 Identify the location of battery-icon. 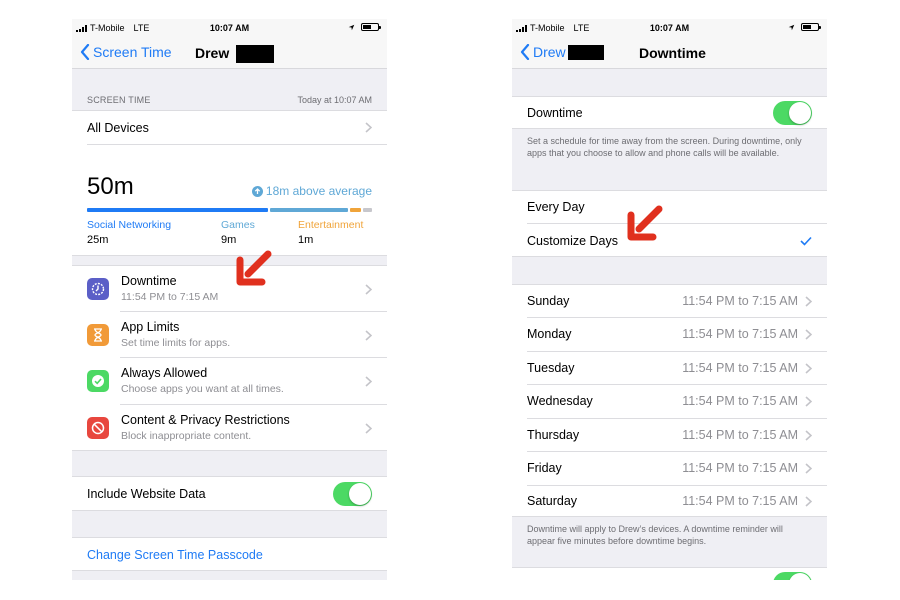
(811, 27).